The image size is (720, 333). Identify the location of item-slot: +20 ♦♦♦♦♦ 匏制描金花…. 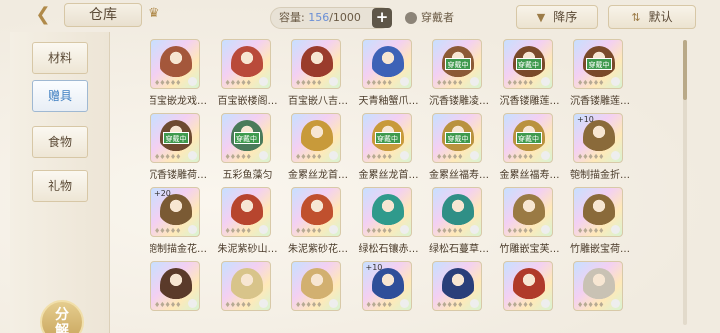
(181, 224).